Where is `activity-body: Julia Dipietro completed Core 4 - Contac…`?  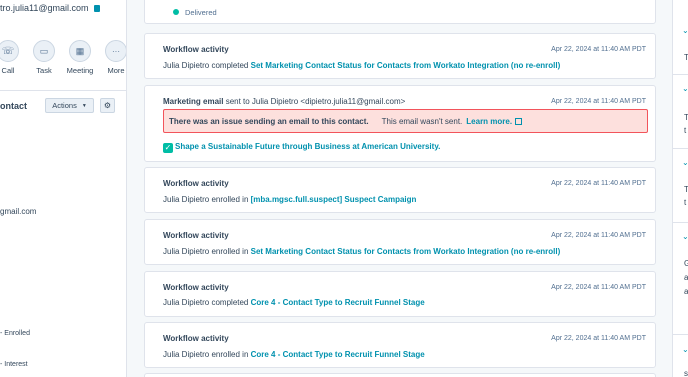
activity-body: Julia Dipietro completed Core 4 - Contac… is located at coordinates (294, 302).